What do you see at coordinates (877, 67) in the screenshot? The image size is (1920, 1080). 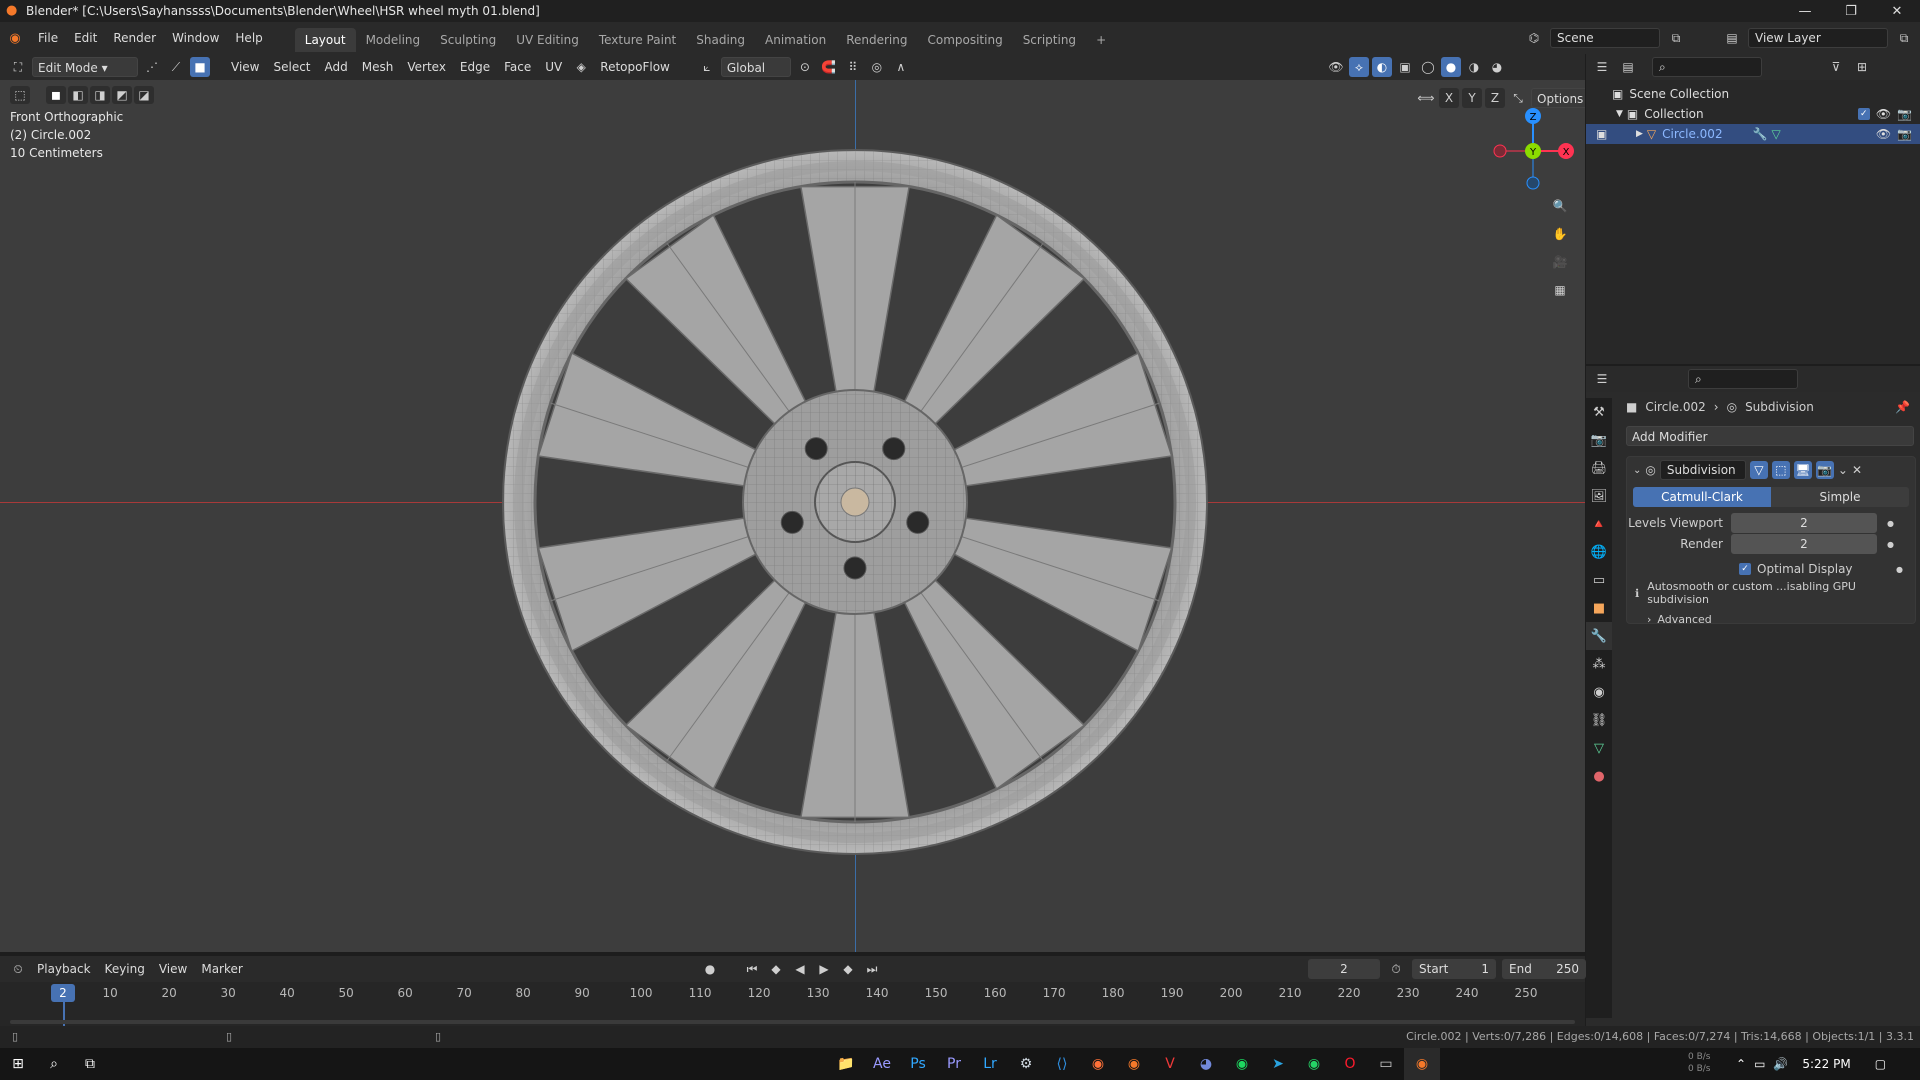 I see `proportional-edit-icon: ◎` at bounding box center [877, 67].